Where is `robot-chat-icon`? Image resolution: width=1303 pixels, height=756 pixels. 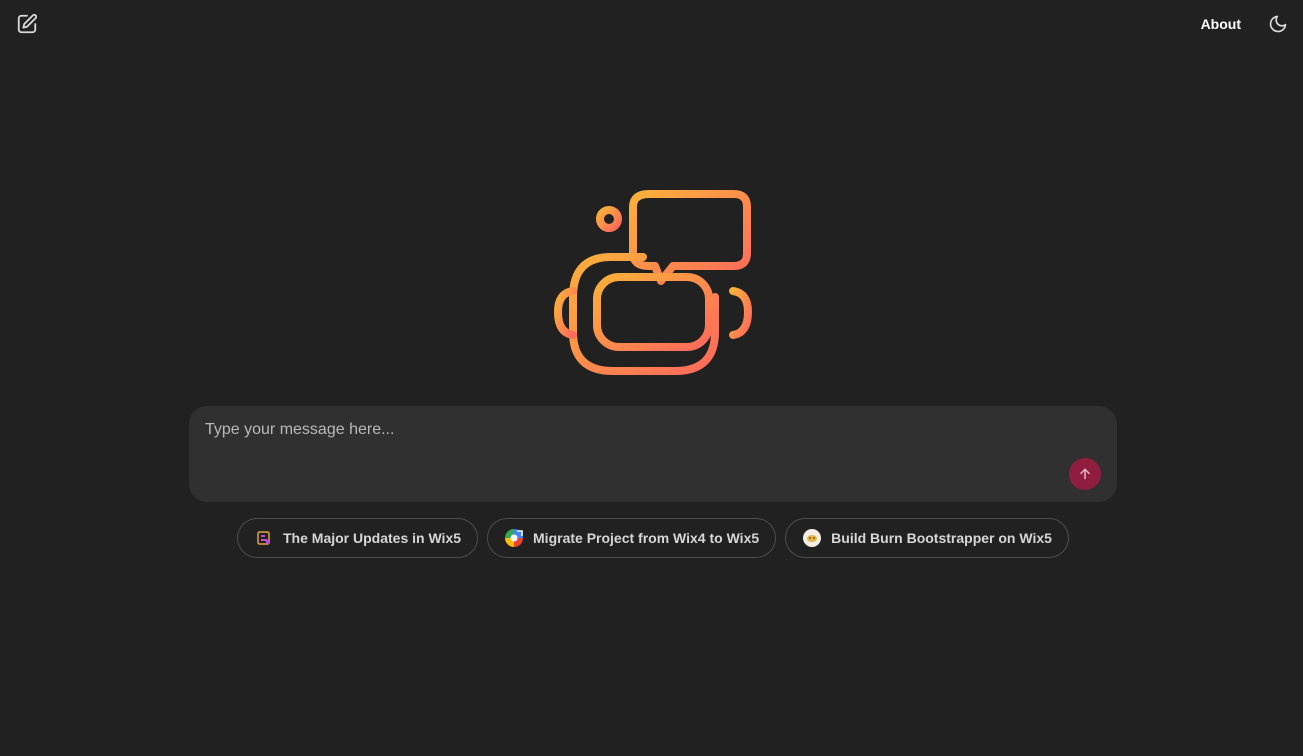 robot-chat-icon is located at coordinates (653, 282).